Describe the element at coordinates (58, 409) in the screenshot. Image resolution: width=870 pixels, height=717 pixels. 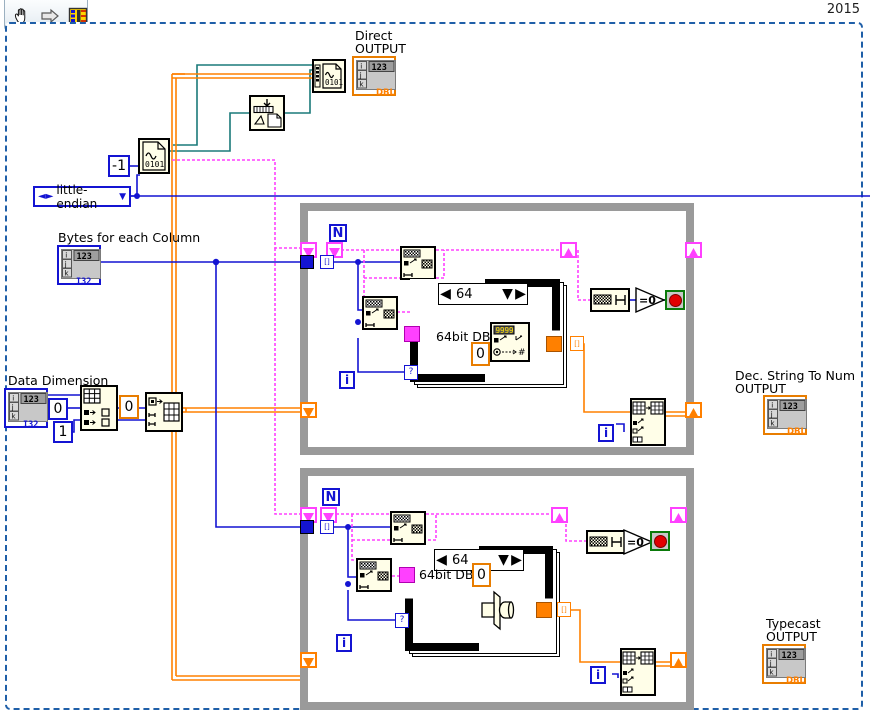
I see `constant-index-zero: 0` at that location.